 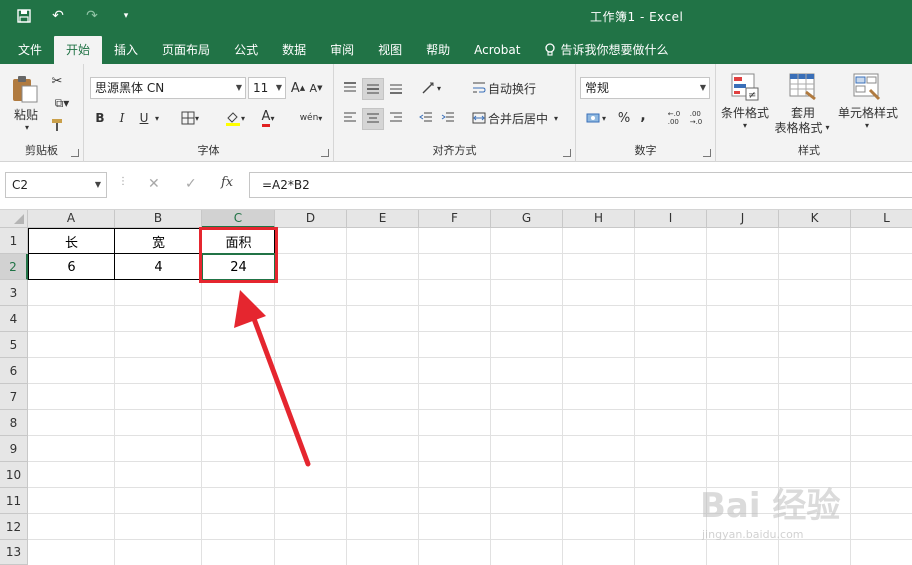 What do you see at coordinates (268, 118) in the screenshot?
I see `font-color-icon: A ▾` at bounding box center [268, 118].